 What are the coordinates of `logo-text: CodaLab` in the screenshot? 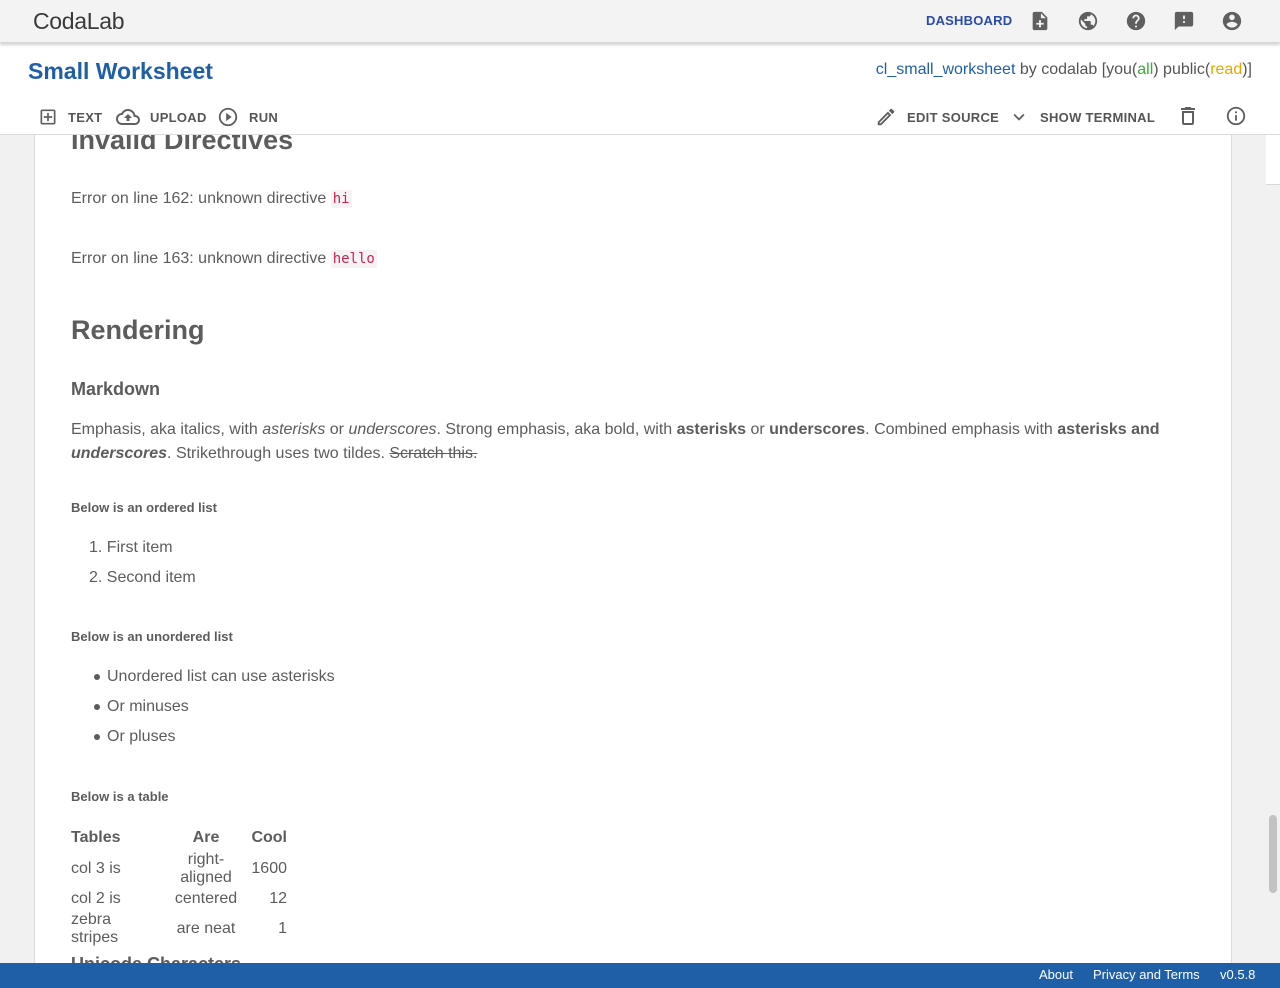 It's located at (79, 21).